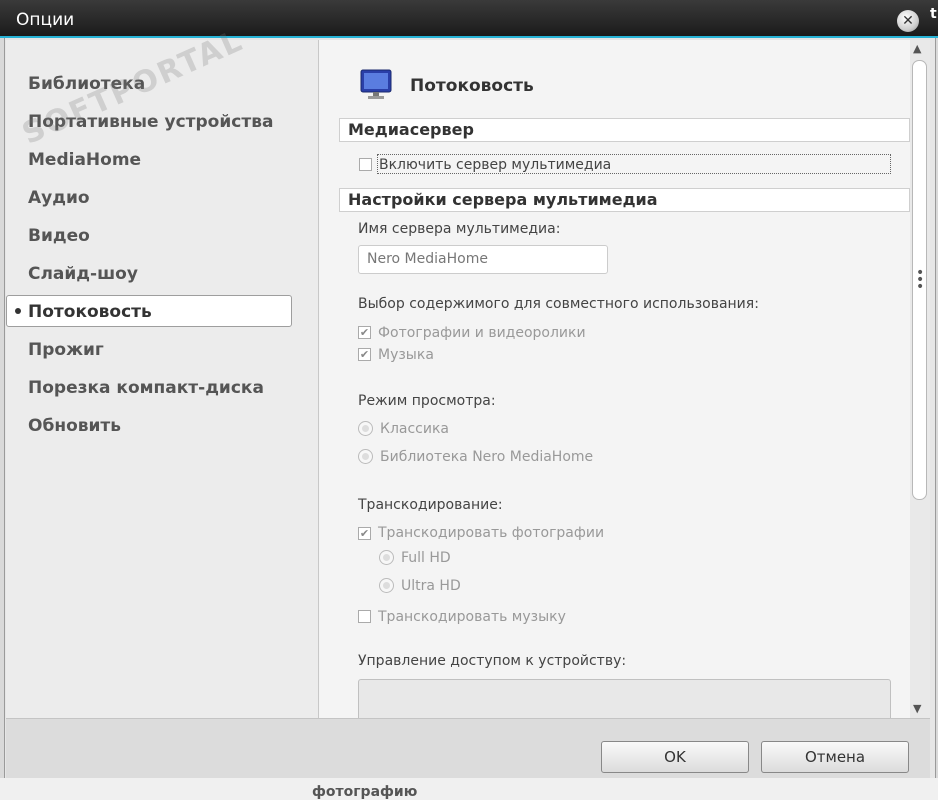 This screenshot has width=938, height=800. What do you see at coordinates (933, 14) in the screenshot?
I see `background-window-text: t` at bounding box center [933, 14].